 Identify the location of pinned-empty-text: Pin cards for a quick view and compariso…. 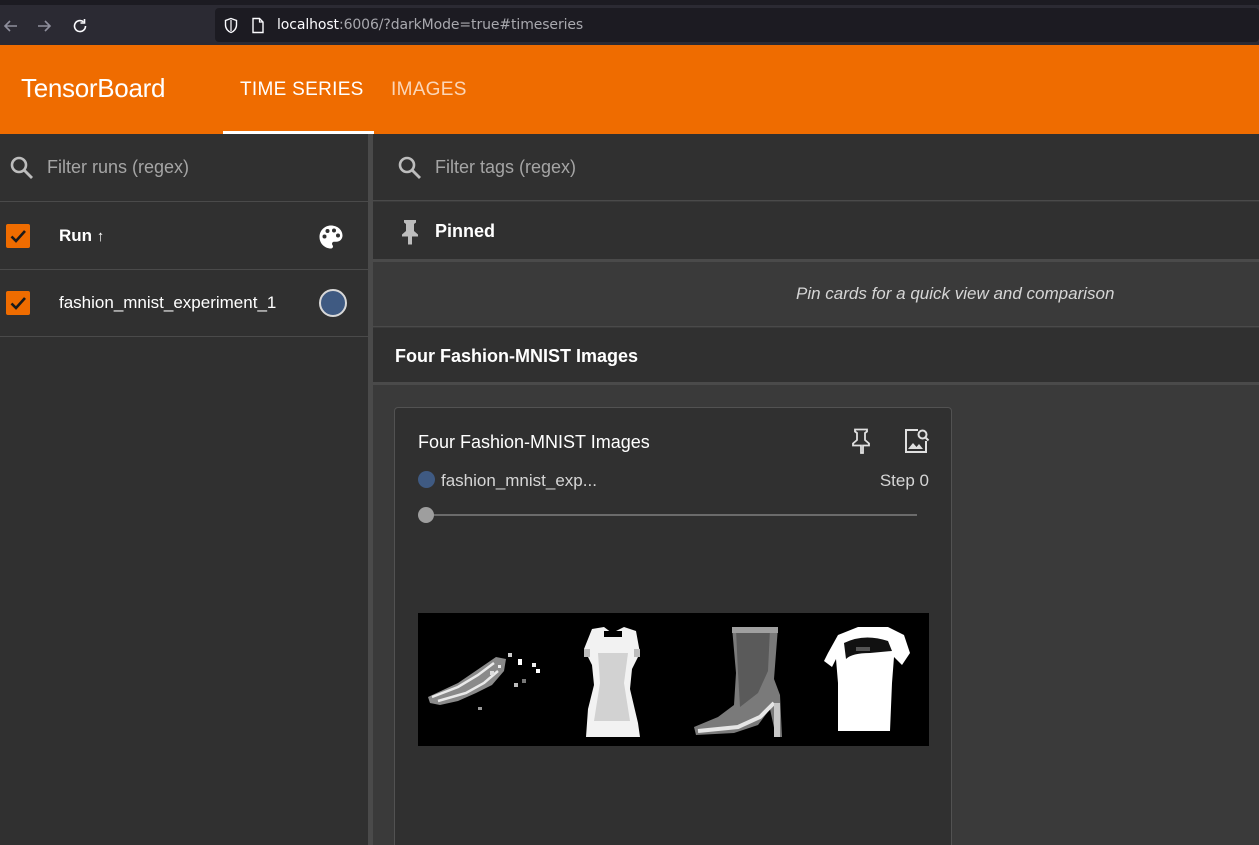
(955, 293).